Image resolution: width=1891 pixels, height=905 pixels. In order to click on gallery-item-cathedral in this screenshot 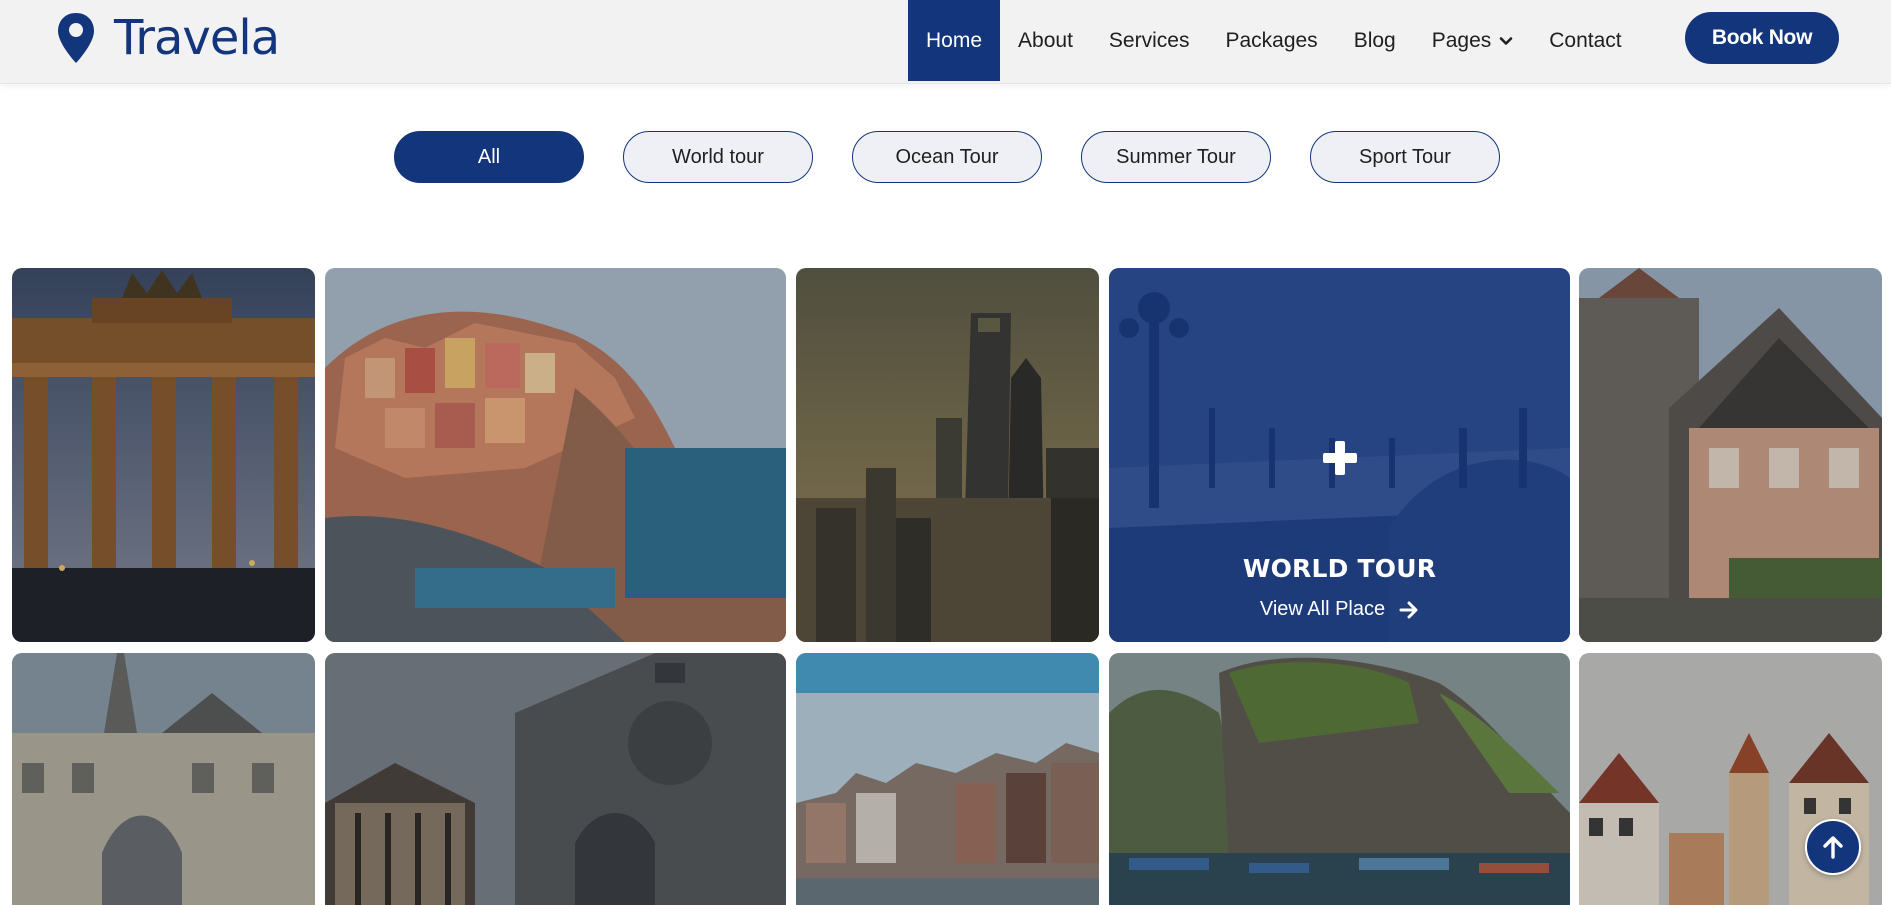, I will do `click(555, 779)`.